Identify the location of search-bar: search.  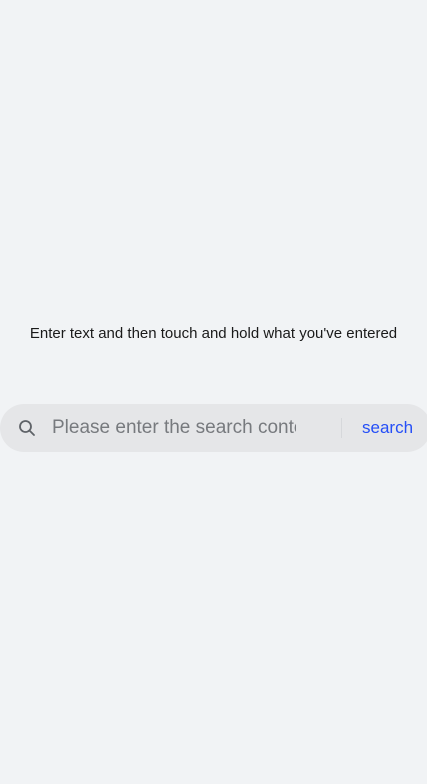
(213, 428).